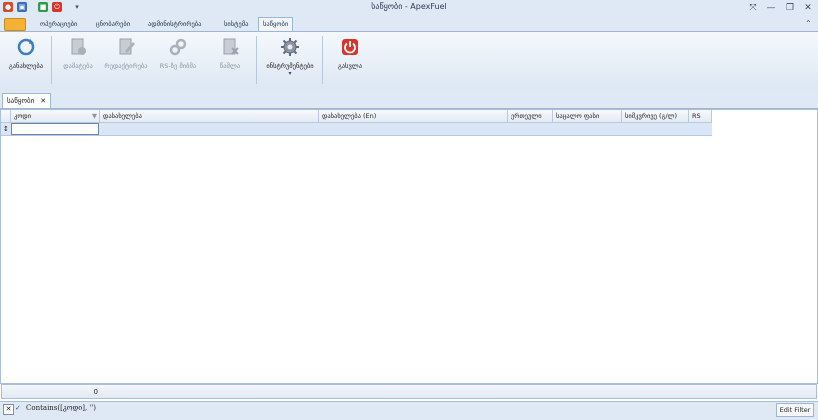  What do you see at coordinates (290, 47) in the screenshot?
I see `gear-icon` at bounding box center [290, 47].